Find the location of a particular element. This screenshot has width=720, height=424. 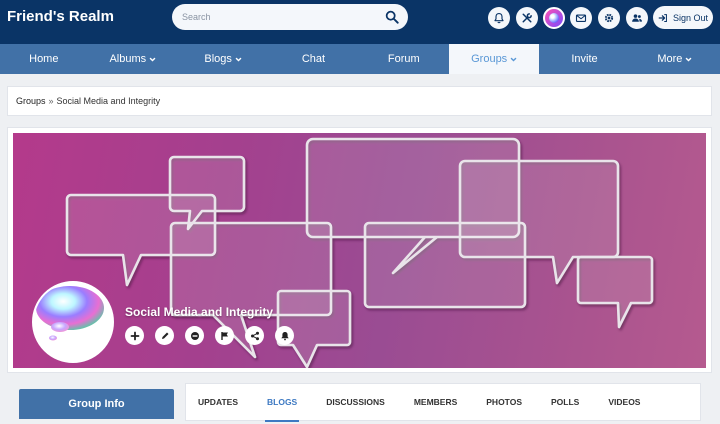

share-icon is located at coordinates (254, 335).